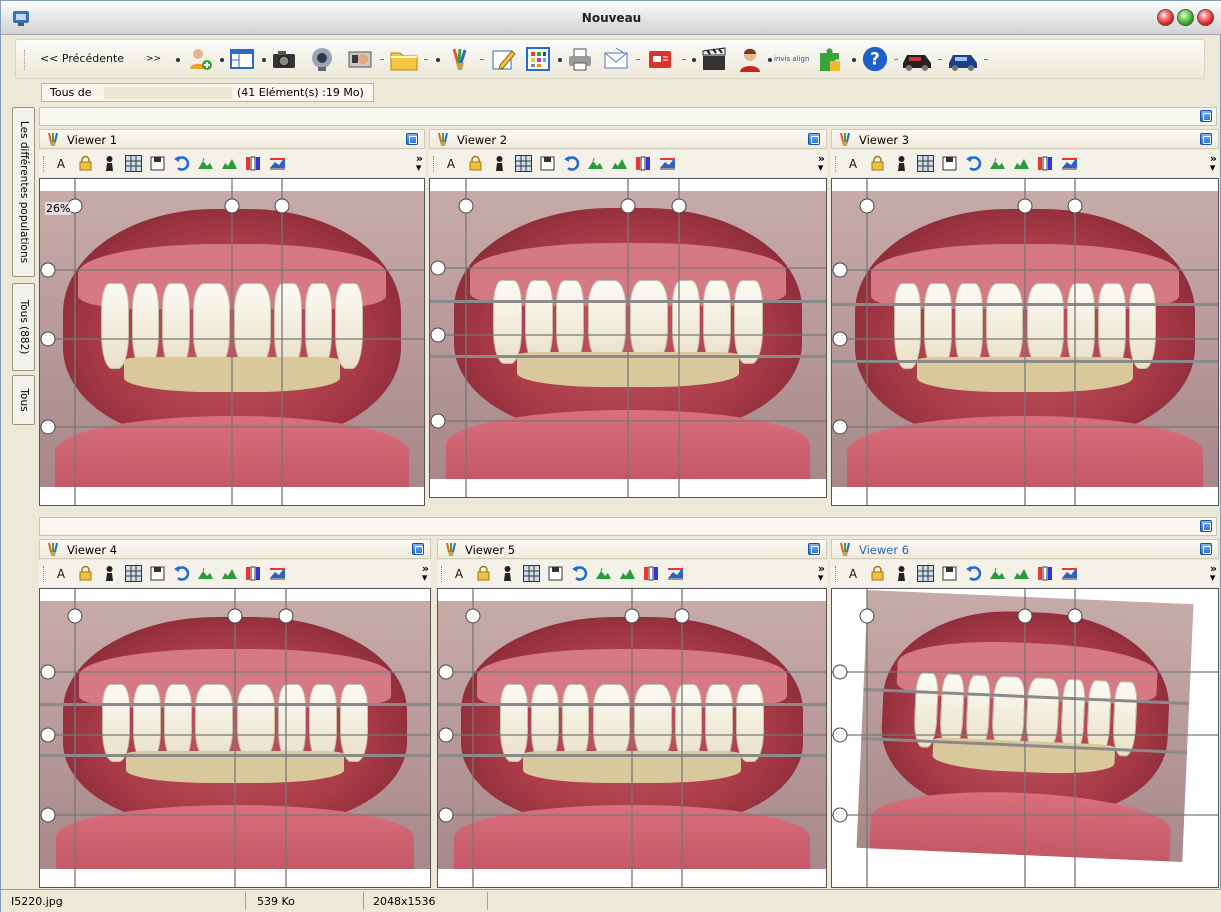 This screenshot has height=912, width=1221. I want to click on webcam-icon, so click(322, 59).